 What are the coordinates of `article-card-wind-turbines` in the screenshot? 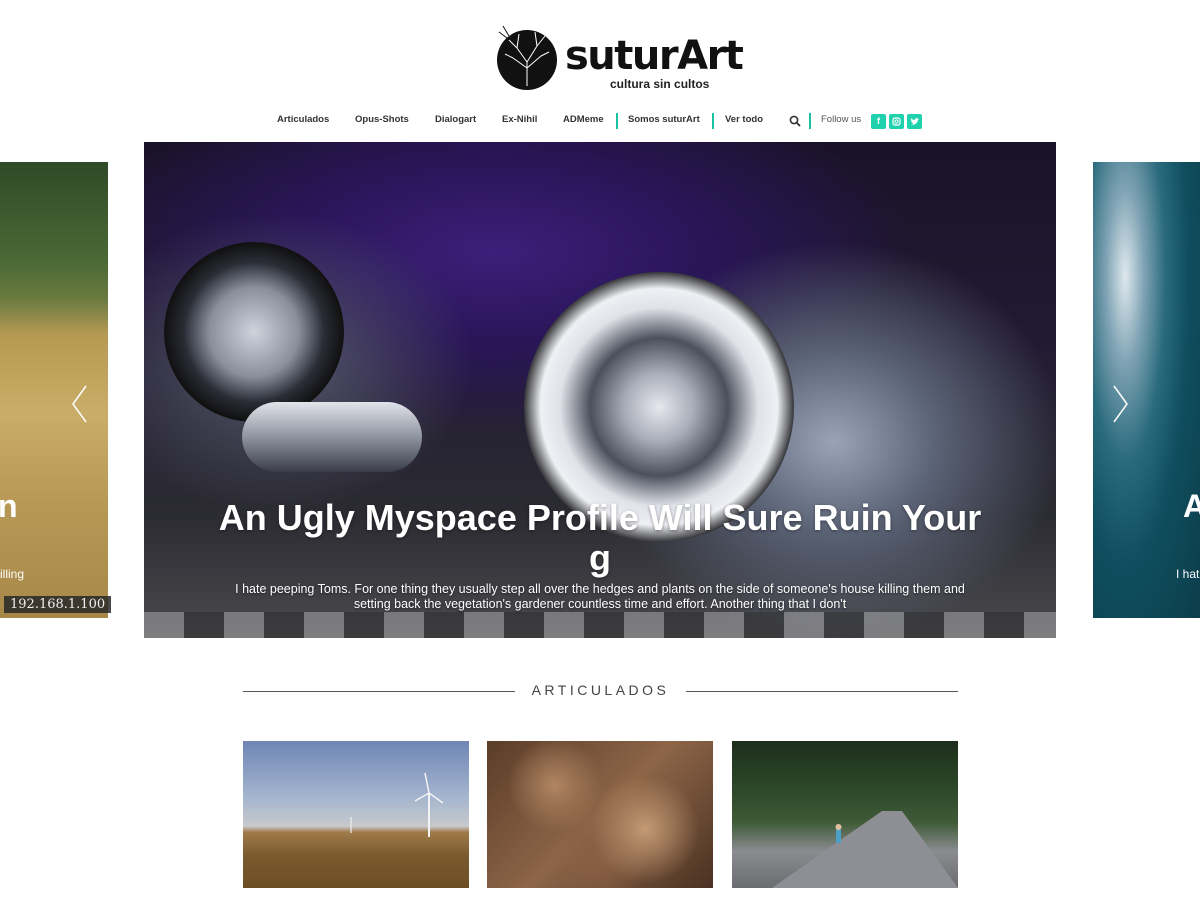 It's located at (356, 814).